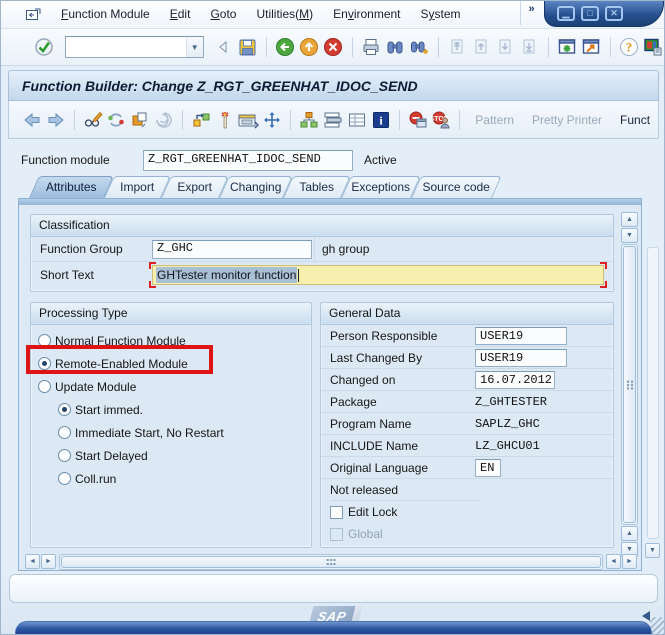 Image resolution: width=665 pixels, height=635 pixels. I want to click on pretty-printer-button: Pretty Printer, so click(567, 120).